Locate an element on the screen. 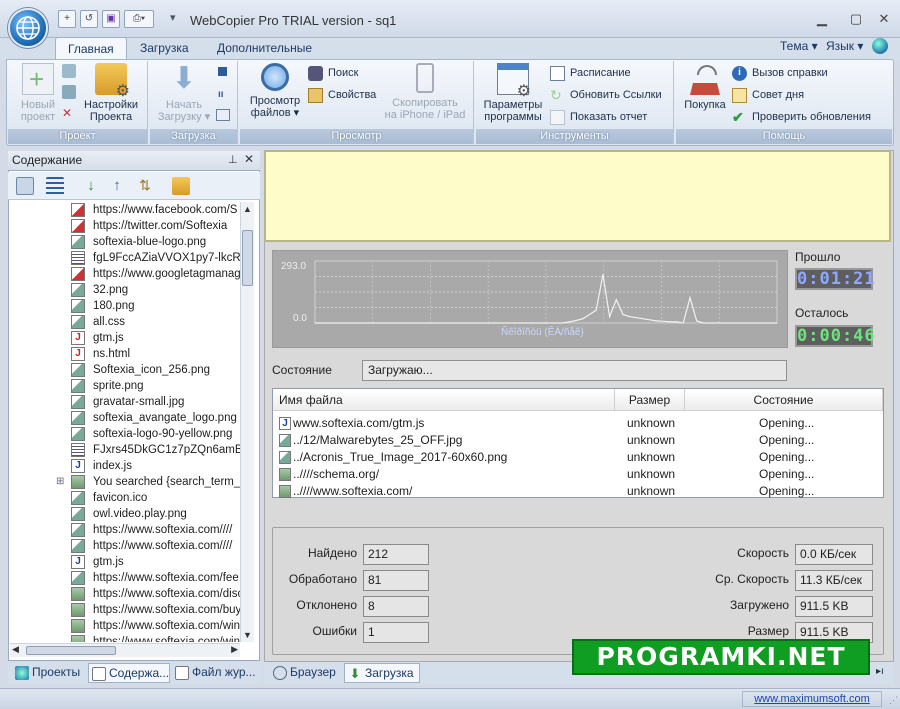 Image resolution: width=900 pixels, height=709 pixels. qa-new-icon: + is located at coordinates (67, 19).